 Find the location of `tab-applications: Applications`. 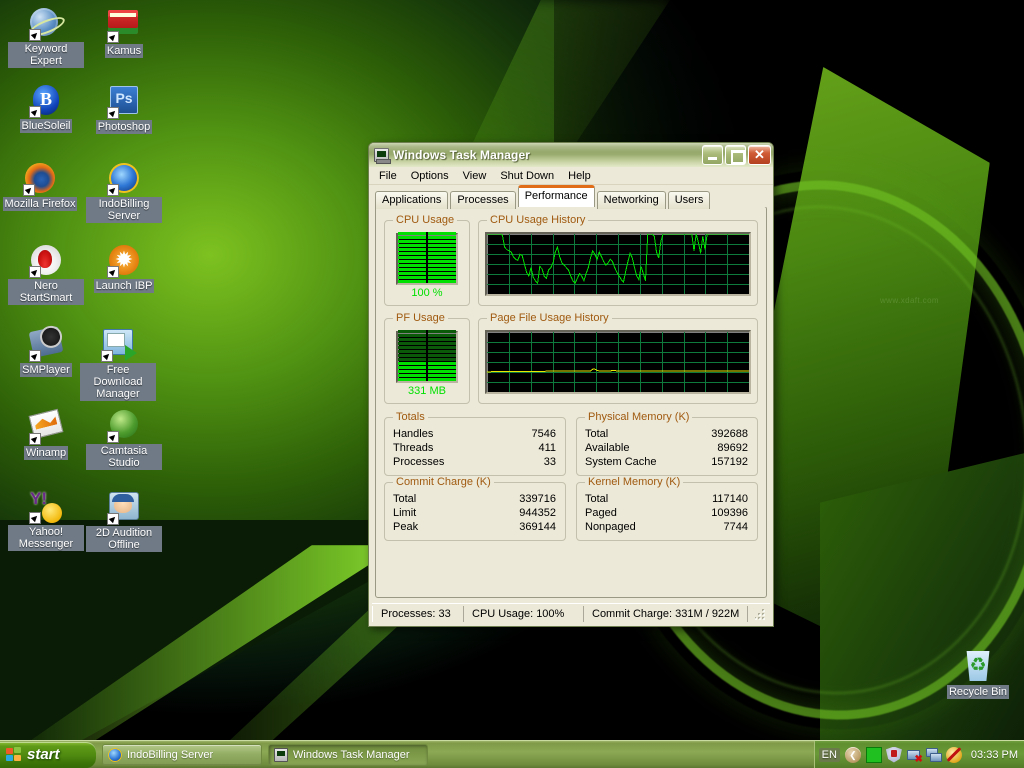

tab-applications: Applications is located at coordinates (412, 200).